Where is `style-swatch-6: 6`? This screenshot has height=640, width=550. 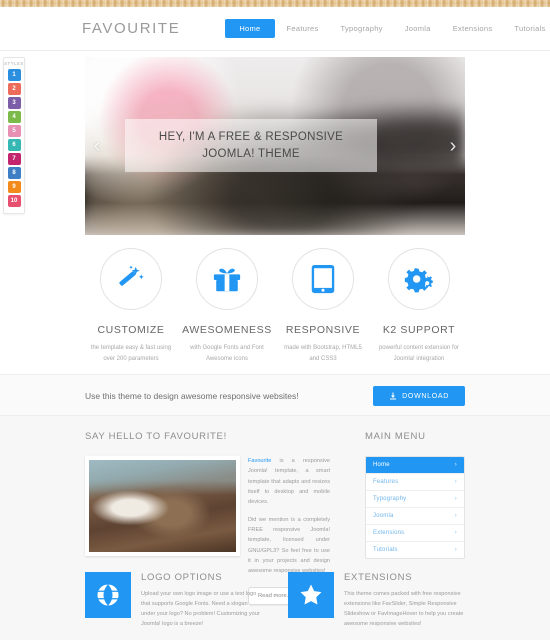 style-swatch-6: 6 is located at coordinates (14, 145).